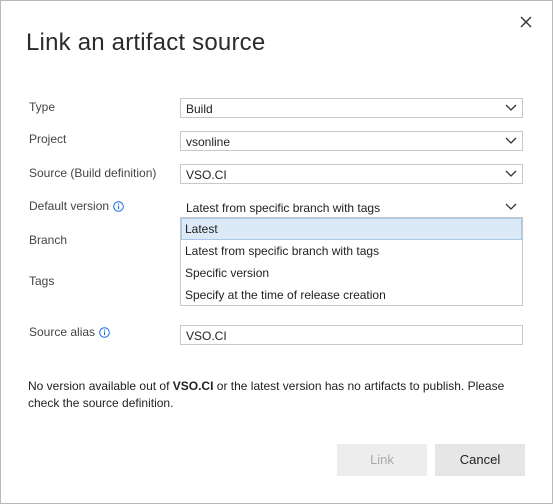 This screenshot has height=504, width=553. I want to click on type-select: Build, so click(351, 108).